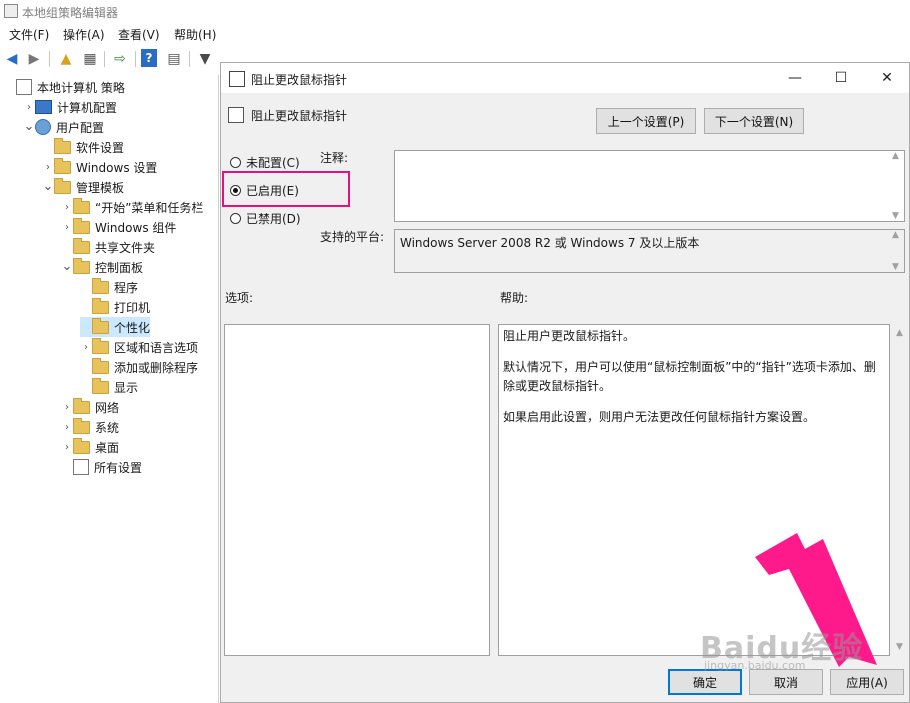 The height and width of the screenshot is (703, 910). Describe the element at coordinates (239, 298) in the screenshot. I see `options-label: 选项:` at that location.